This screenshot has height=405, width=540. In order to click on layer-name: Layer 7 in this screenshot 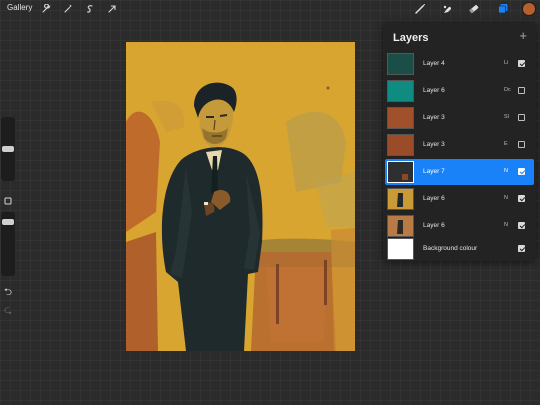, I will do `click(434, 171)`.